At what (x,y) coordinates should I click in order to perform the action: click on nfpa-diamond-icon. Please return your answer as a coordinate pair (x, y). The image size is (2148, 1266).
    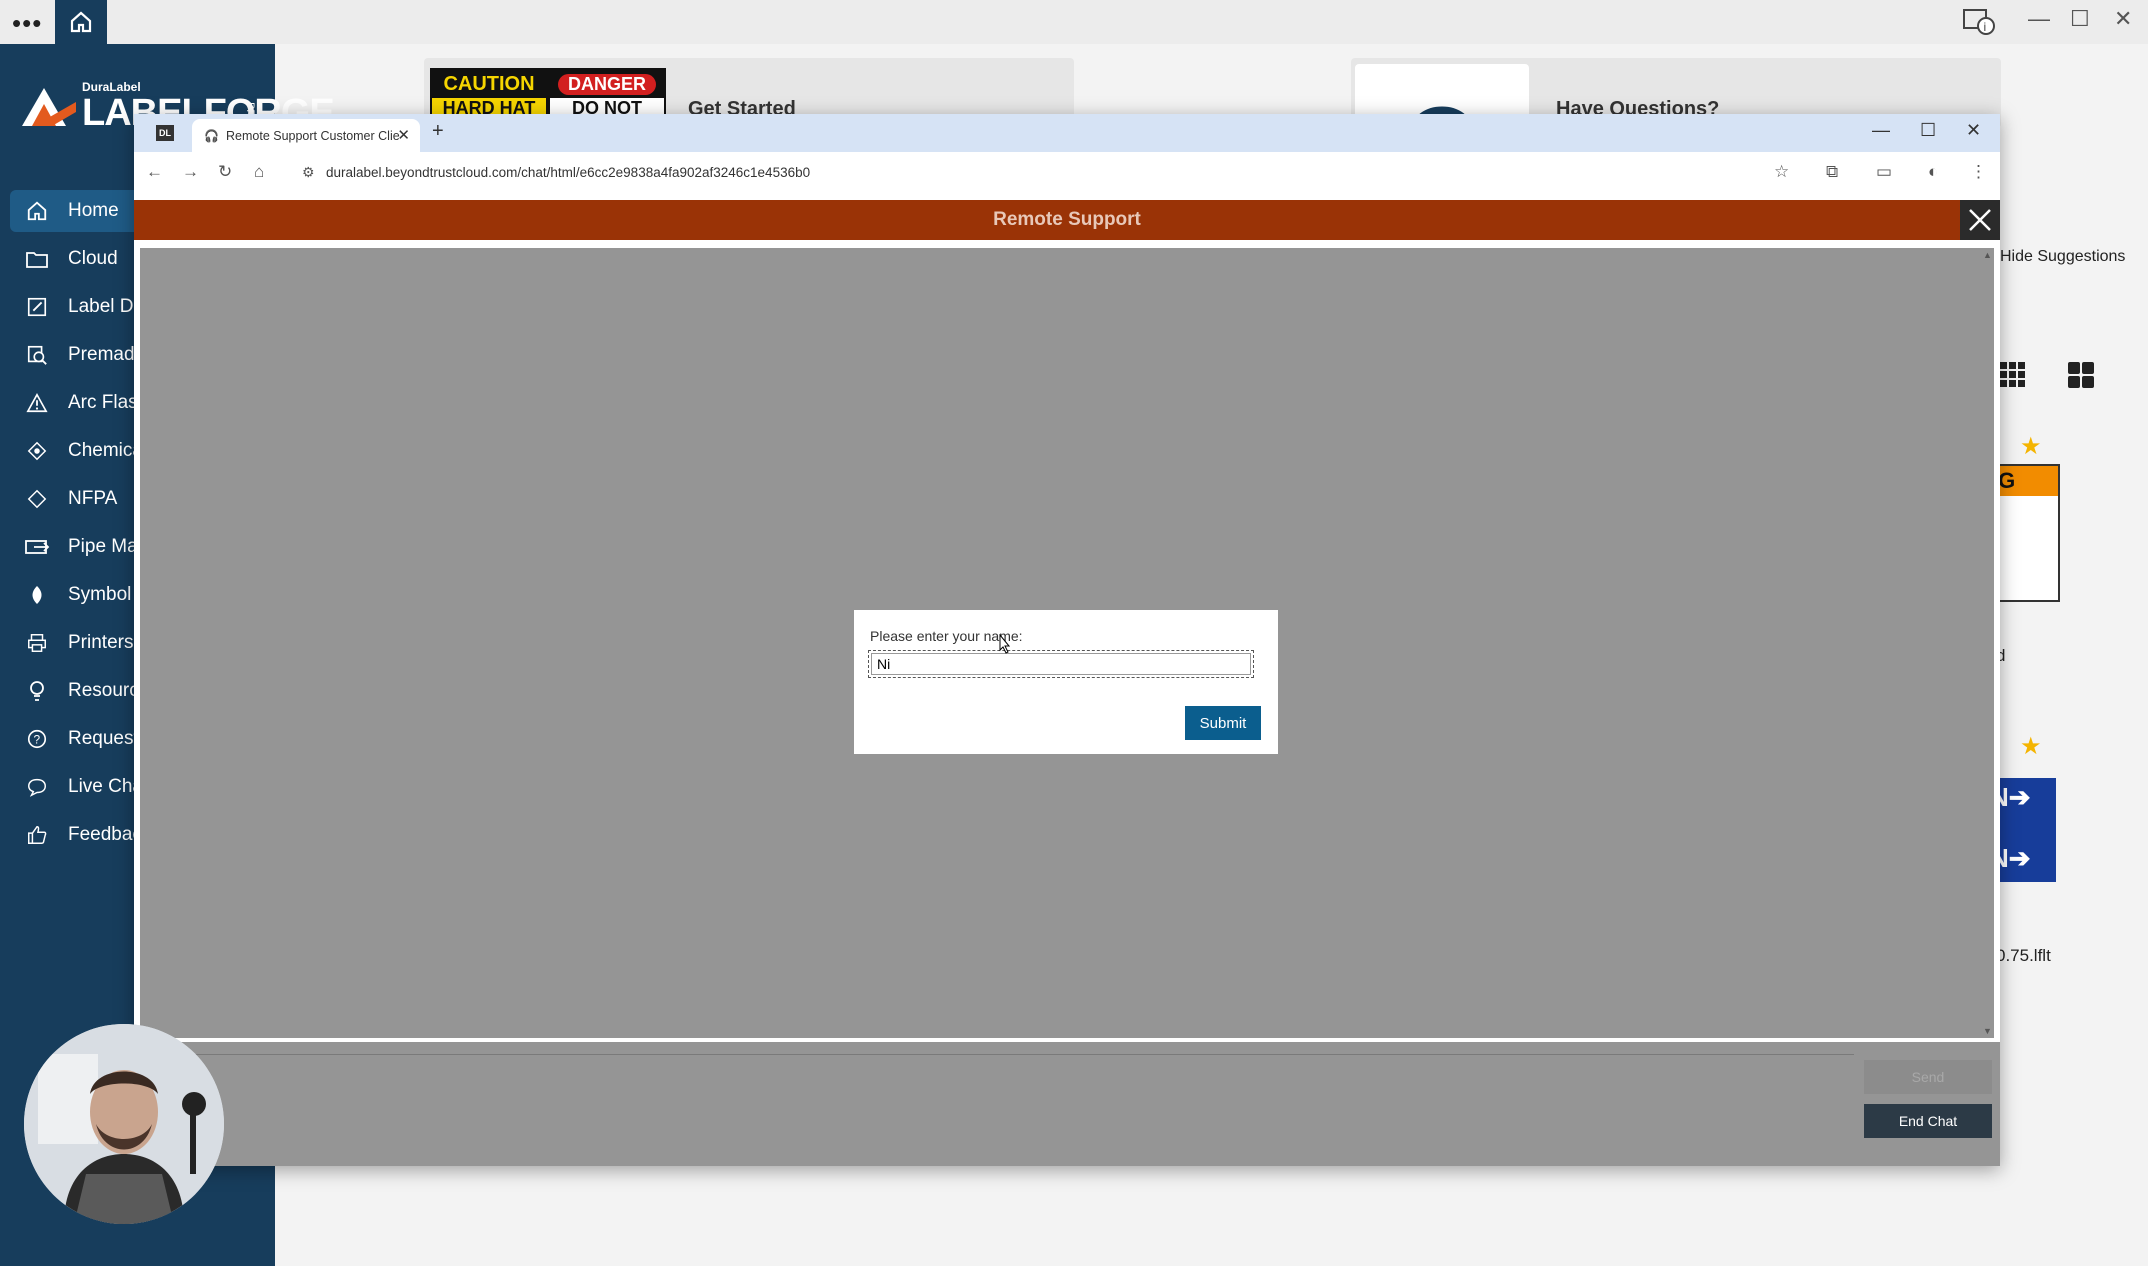
    Looking at the image, I should click on (37, 499).